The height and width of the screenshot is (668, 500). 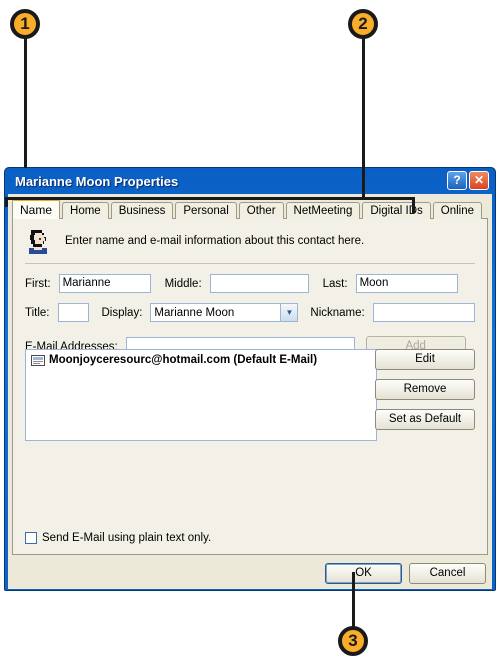 I want to click on callout-3-leader, so click(x=353, y=601).